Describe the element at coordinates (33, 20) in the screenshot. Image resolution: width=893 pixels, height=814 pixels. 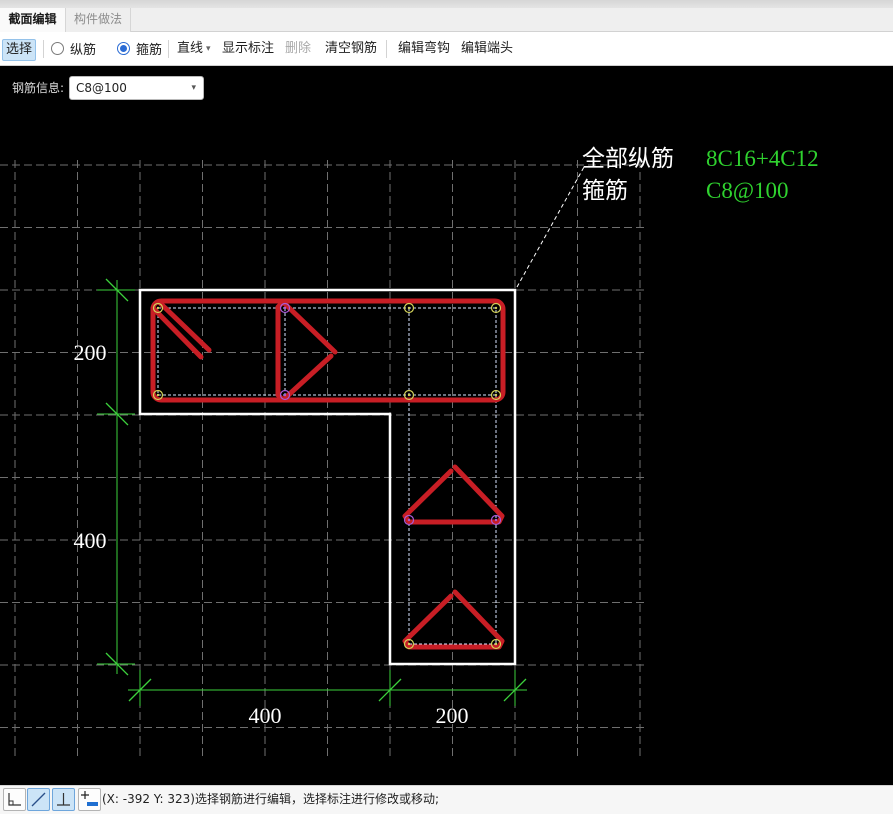
I see `tab-section-edit: 截面编辑` at that location.